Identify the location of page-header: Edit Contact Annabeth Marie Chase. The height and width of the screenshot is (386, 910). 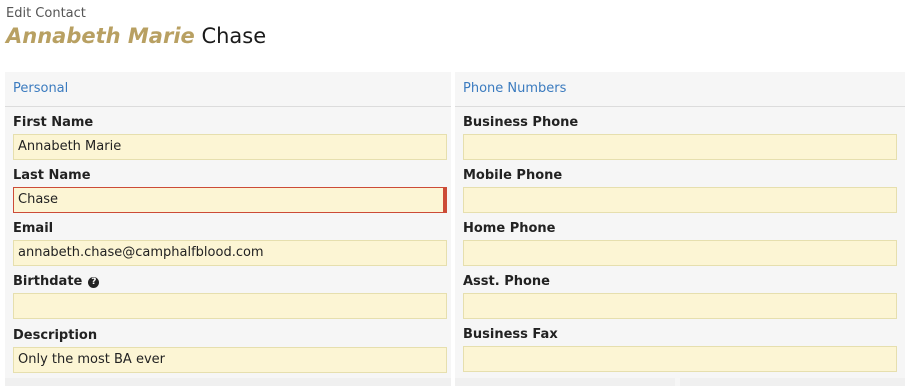
(136, 28).